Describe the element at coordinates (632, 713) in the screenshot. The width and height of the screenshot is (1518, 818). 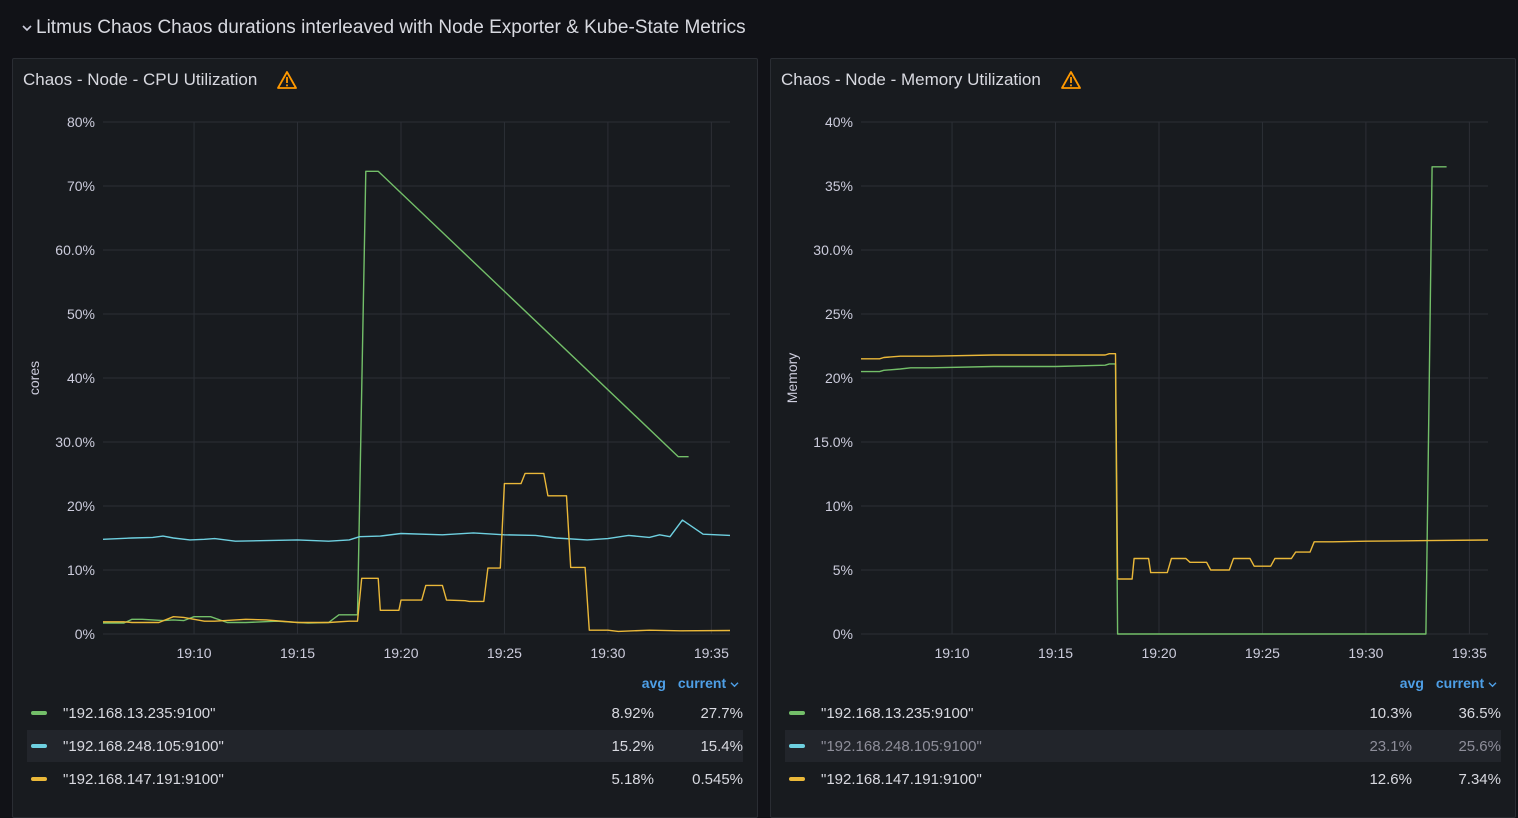
I see `legend-avg-value: 8.92%` at that location.